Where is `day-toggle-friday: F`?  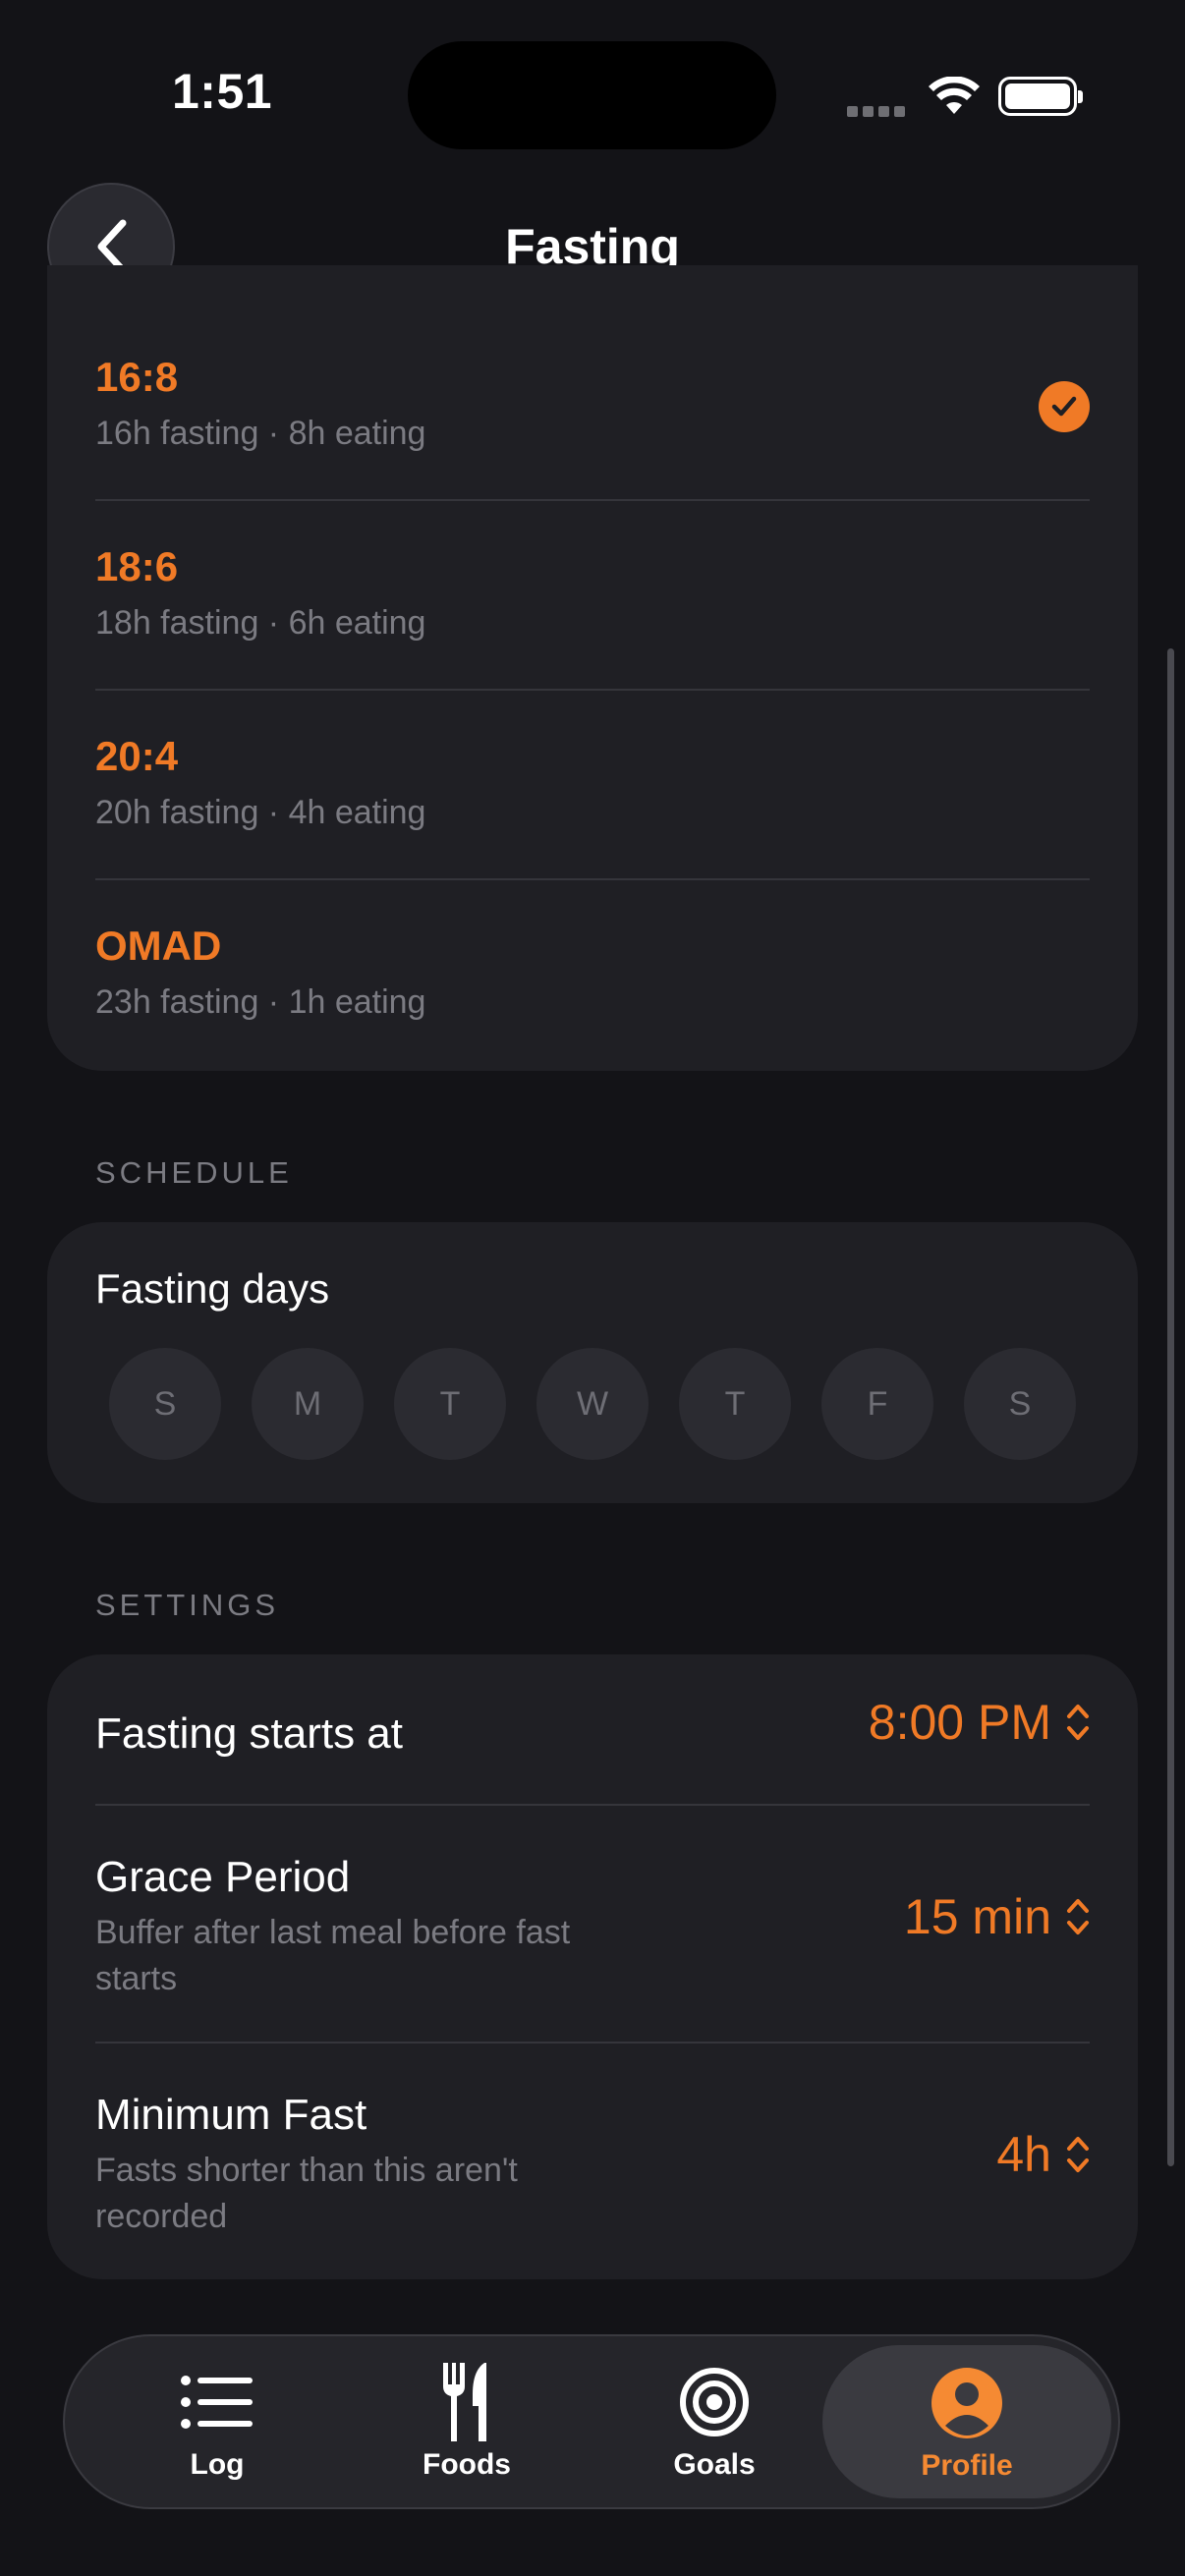 day-toggle-friday: F is located at coordinates (877, 1404).